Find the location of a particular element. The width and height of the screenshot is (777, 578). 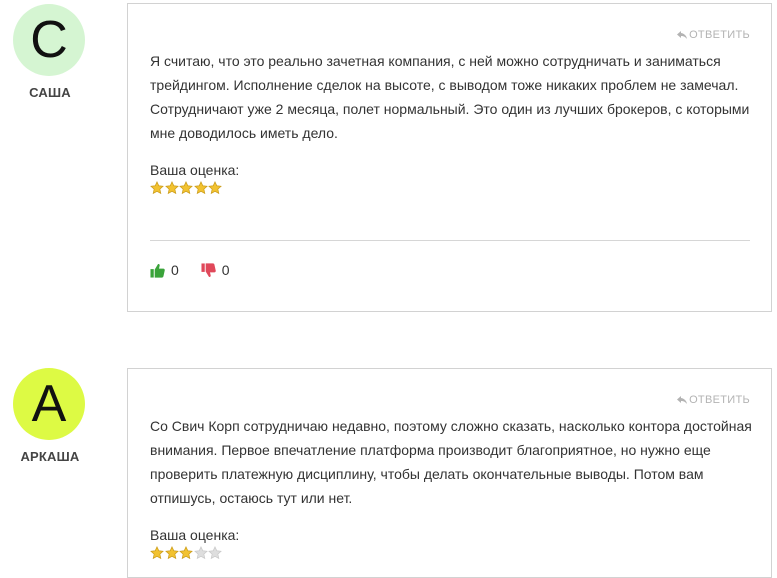

avatar-letter: С is located at coordinates (49, 40).